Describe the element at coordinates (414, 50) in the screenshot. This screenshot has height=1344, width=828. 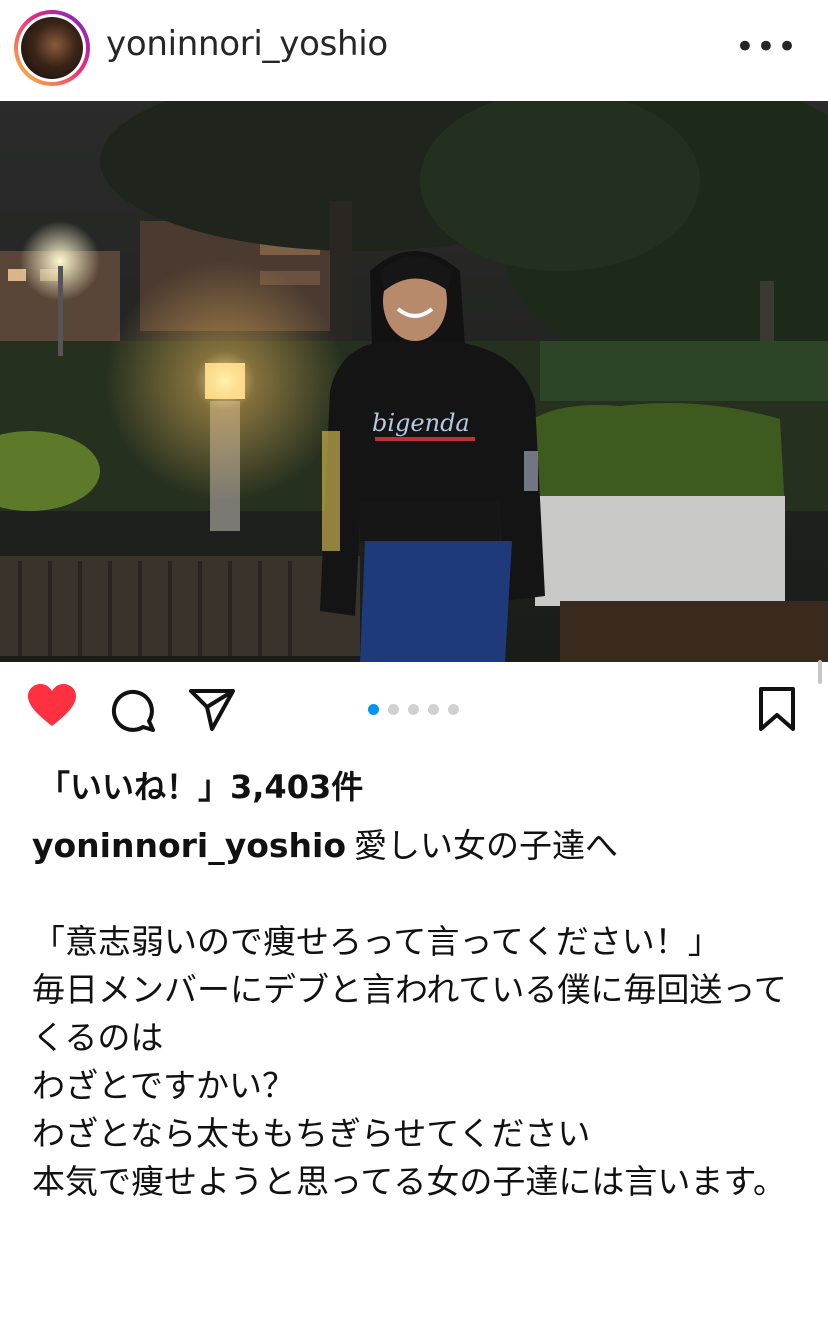
I see `post-header: yoninnori_yoshio •••` at that location.